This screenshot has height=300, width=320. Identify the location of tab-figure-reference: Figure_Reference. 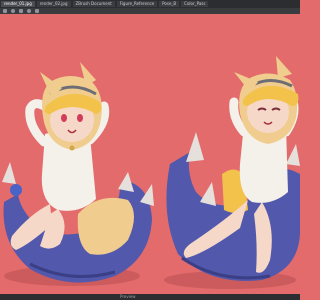
(137, 4).